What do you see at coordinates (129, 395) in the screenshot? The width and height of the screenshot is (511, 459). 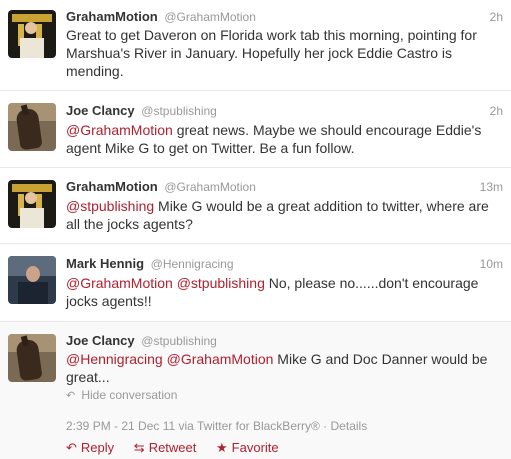 I see `hide-conversation-label: Hide conversation` at bounding box center [129, 395].